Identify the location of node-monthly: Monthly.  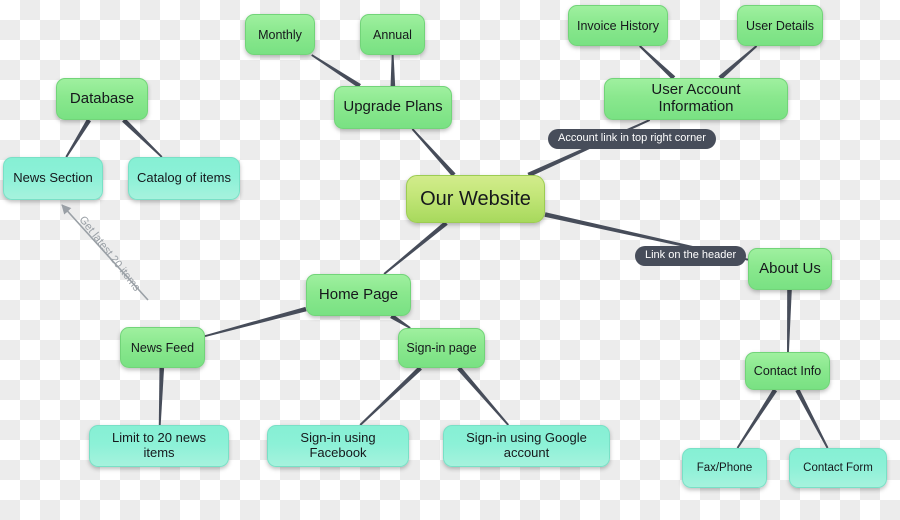
(280, 34).